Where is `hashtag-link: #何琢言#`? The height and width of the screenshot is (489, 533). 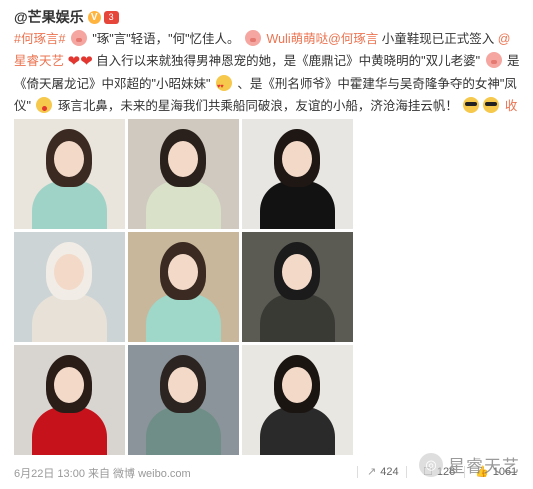
hashtag-link: #何琢言# is located at coordinates (39, 39).